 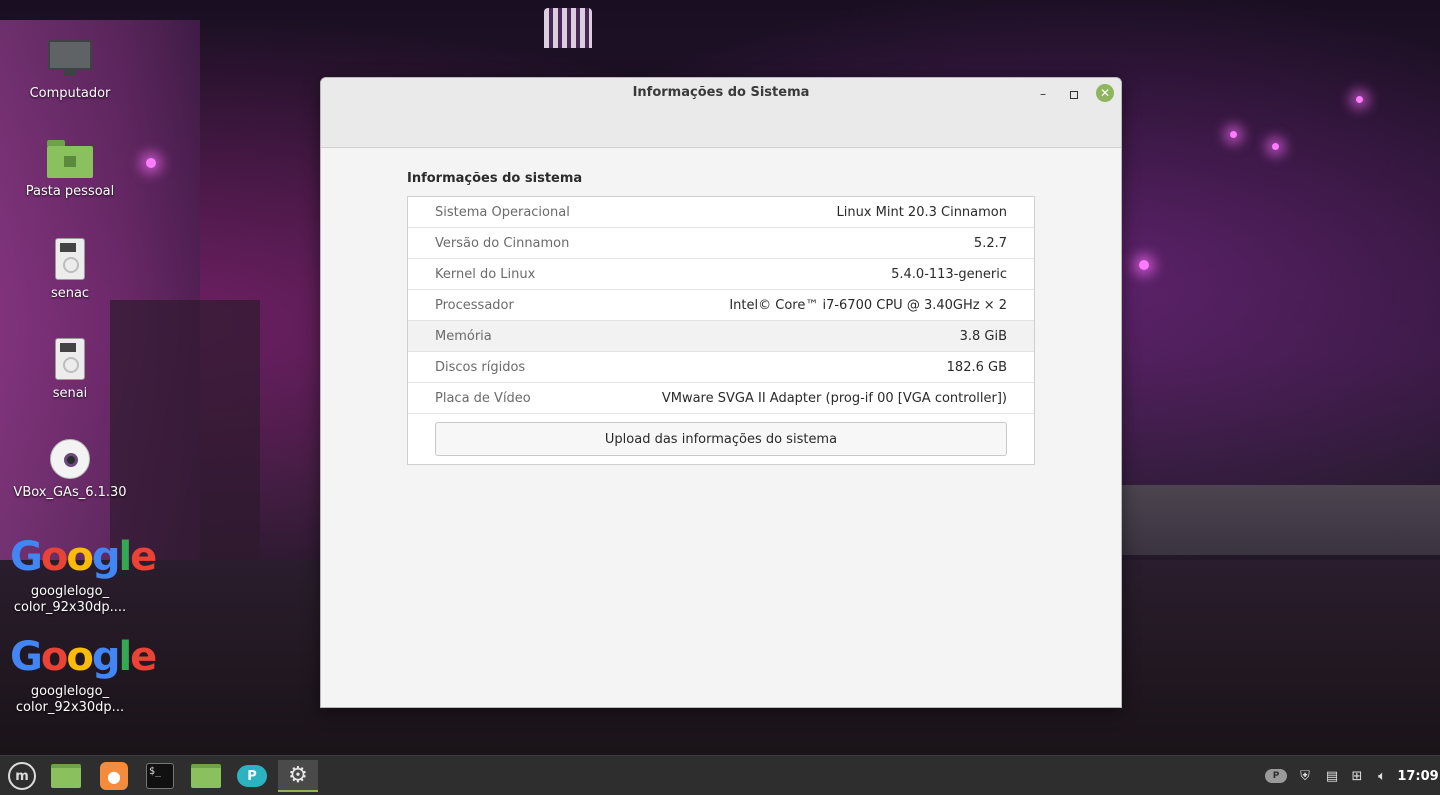 I want to click on section-title: Informações do sistema, so click(x=495, y=178).